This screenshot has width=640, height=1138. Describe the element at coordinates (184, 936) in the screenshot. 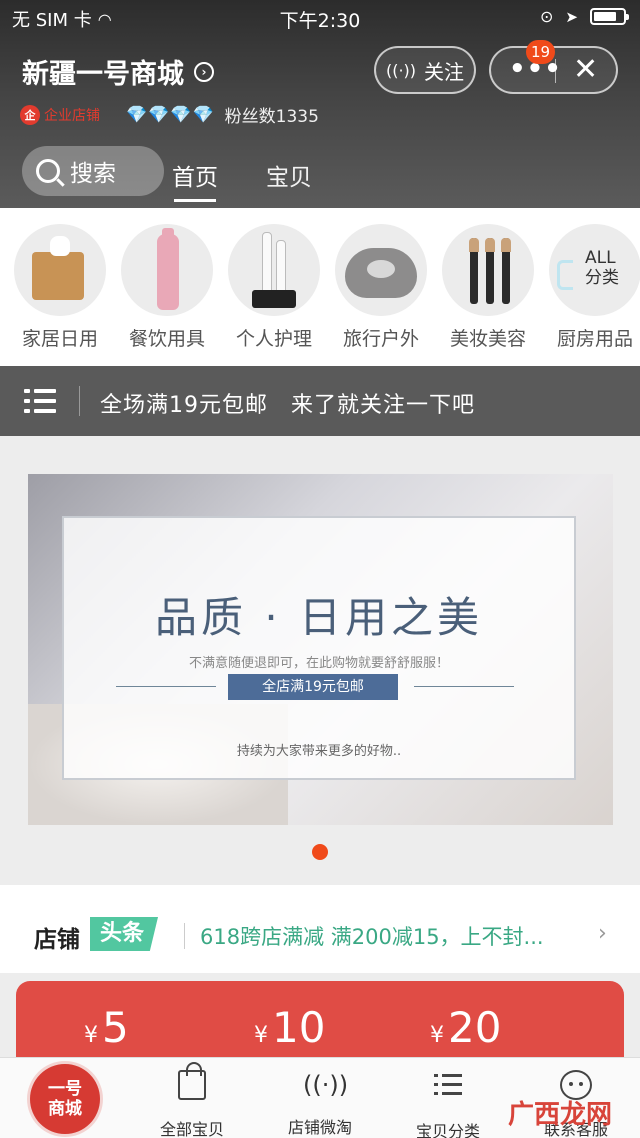

I see `headline-divider` at that location.